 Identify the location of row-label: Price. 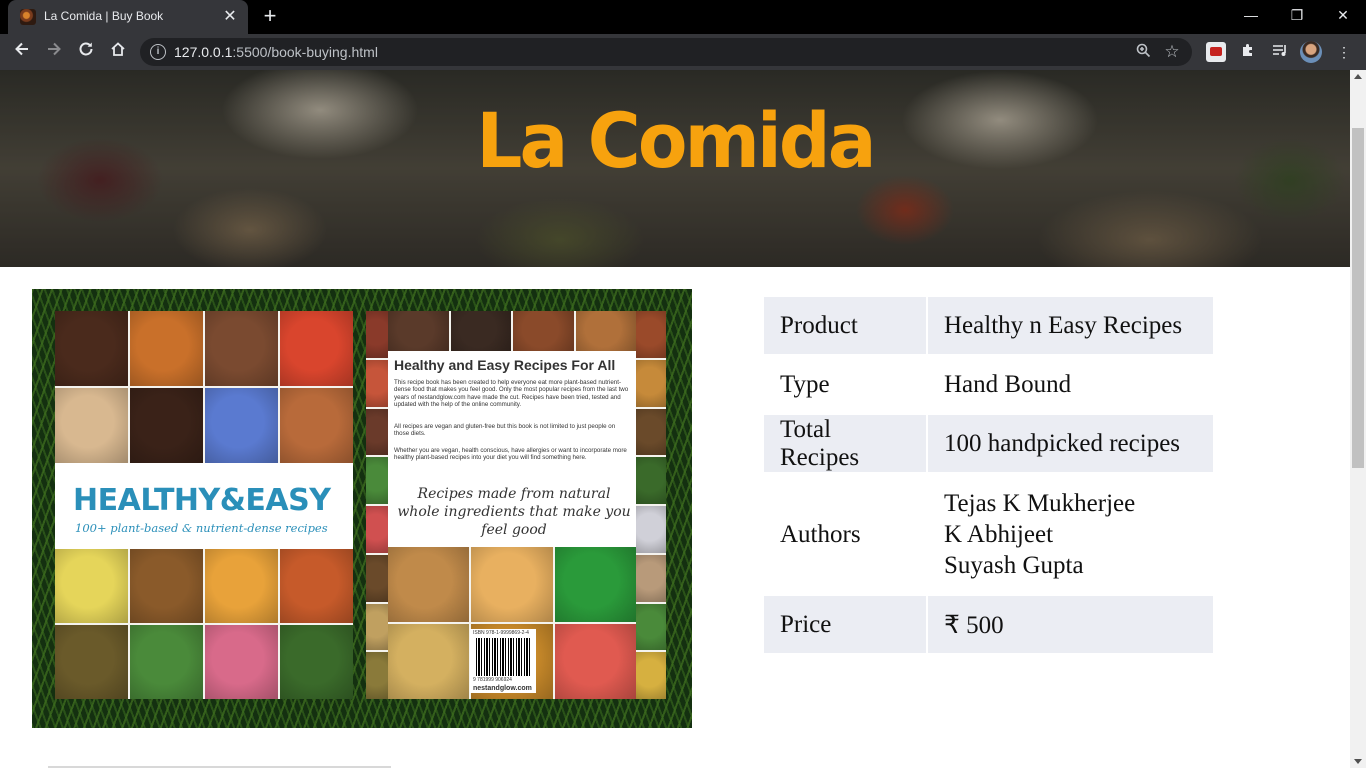
(845, 624).